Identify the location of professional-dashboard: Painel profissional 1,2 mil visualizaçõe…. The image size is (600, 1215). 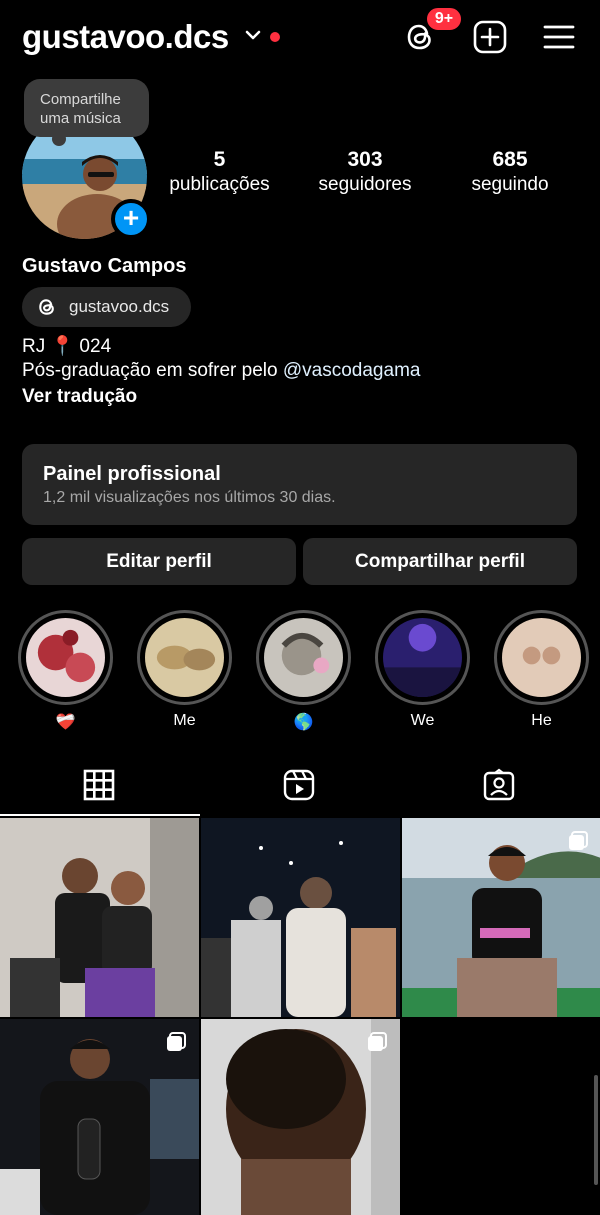
(299, 484).